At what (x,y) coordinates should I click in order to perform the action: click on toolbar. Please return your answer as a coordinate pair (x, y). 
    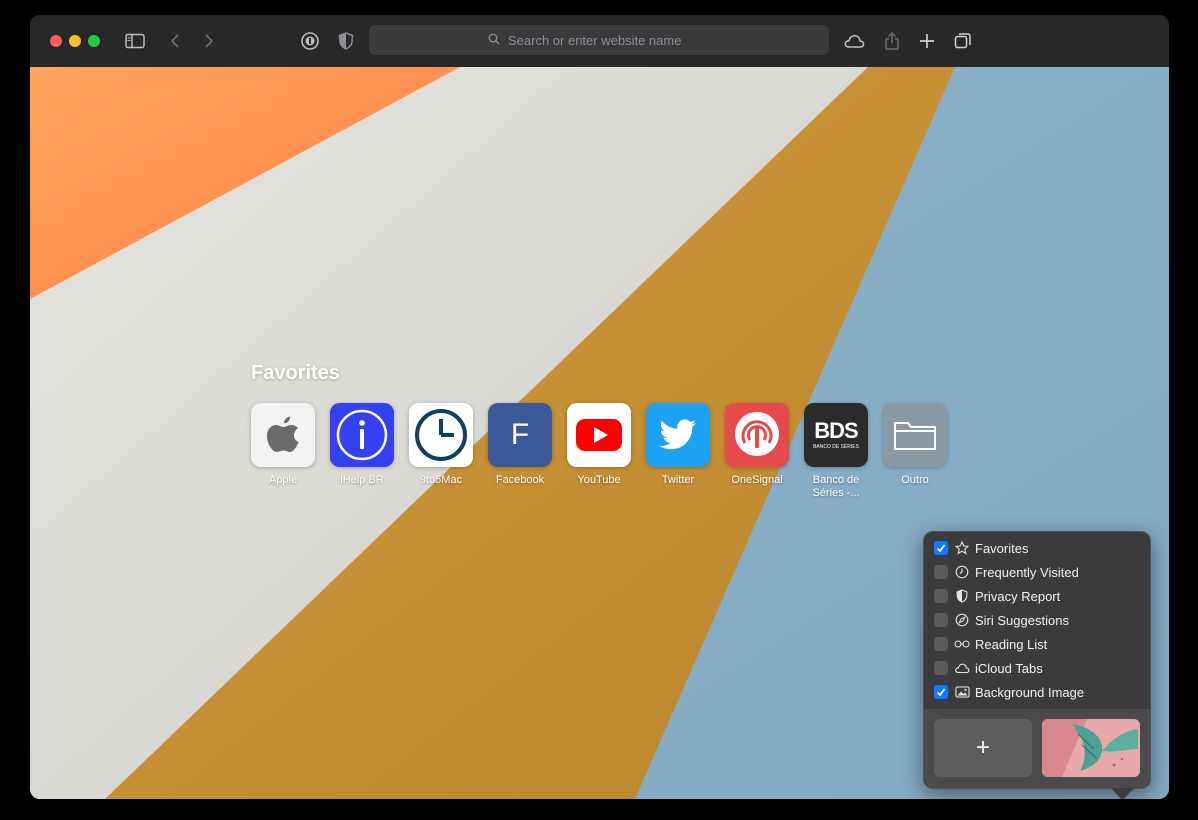
    Looking at the image, I should click on (599, 41).